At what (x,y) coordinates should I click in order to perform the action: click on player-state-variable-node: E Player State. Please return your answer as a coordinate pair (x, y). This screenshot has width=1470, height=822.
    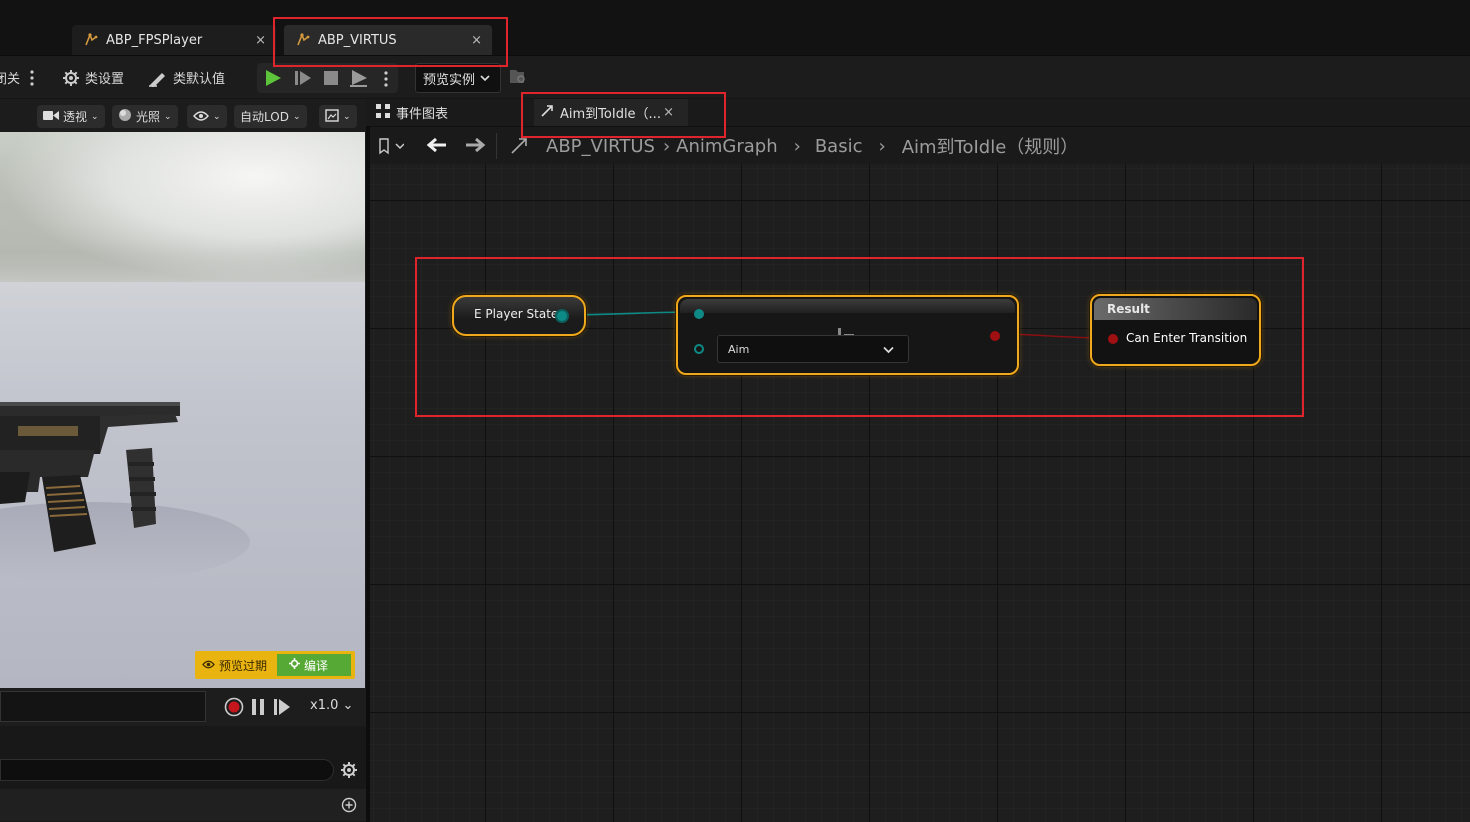
    Looking at the image, I should click on (519, 315).